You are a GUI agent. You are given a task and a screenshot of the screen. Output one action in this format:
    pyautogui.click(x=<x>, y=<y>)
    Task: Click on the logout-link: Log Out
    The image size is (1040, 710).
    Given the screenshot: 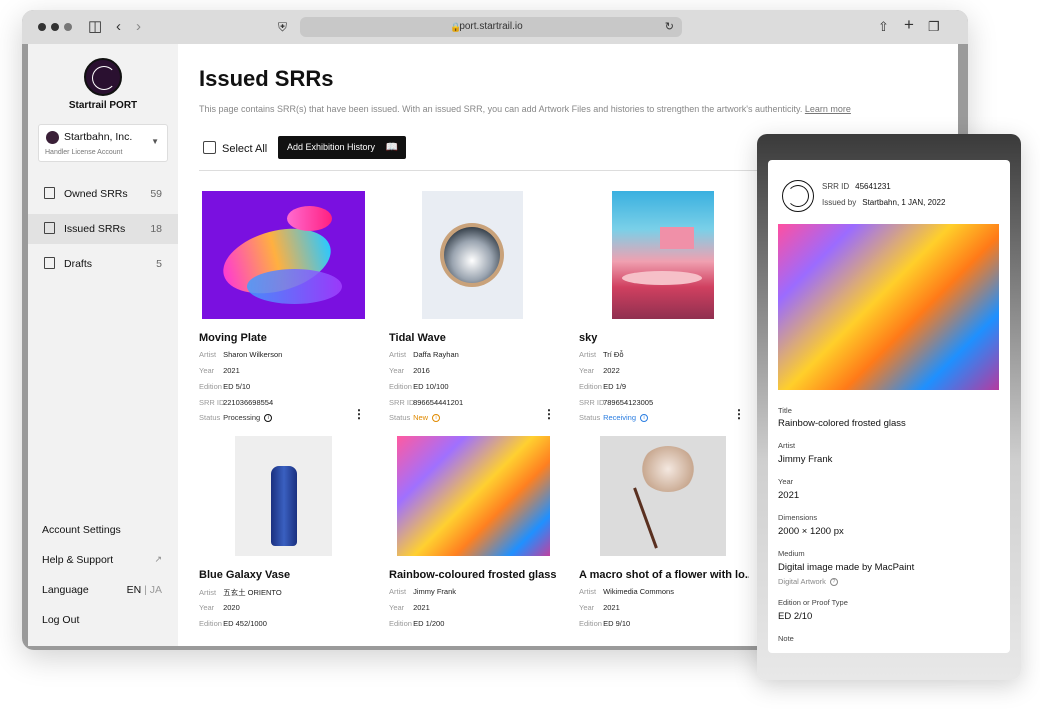 What is the action you would take?
    pyautogui.click(x=60, y=620)
    